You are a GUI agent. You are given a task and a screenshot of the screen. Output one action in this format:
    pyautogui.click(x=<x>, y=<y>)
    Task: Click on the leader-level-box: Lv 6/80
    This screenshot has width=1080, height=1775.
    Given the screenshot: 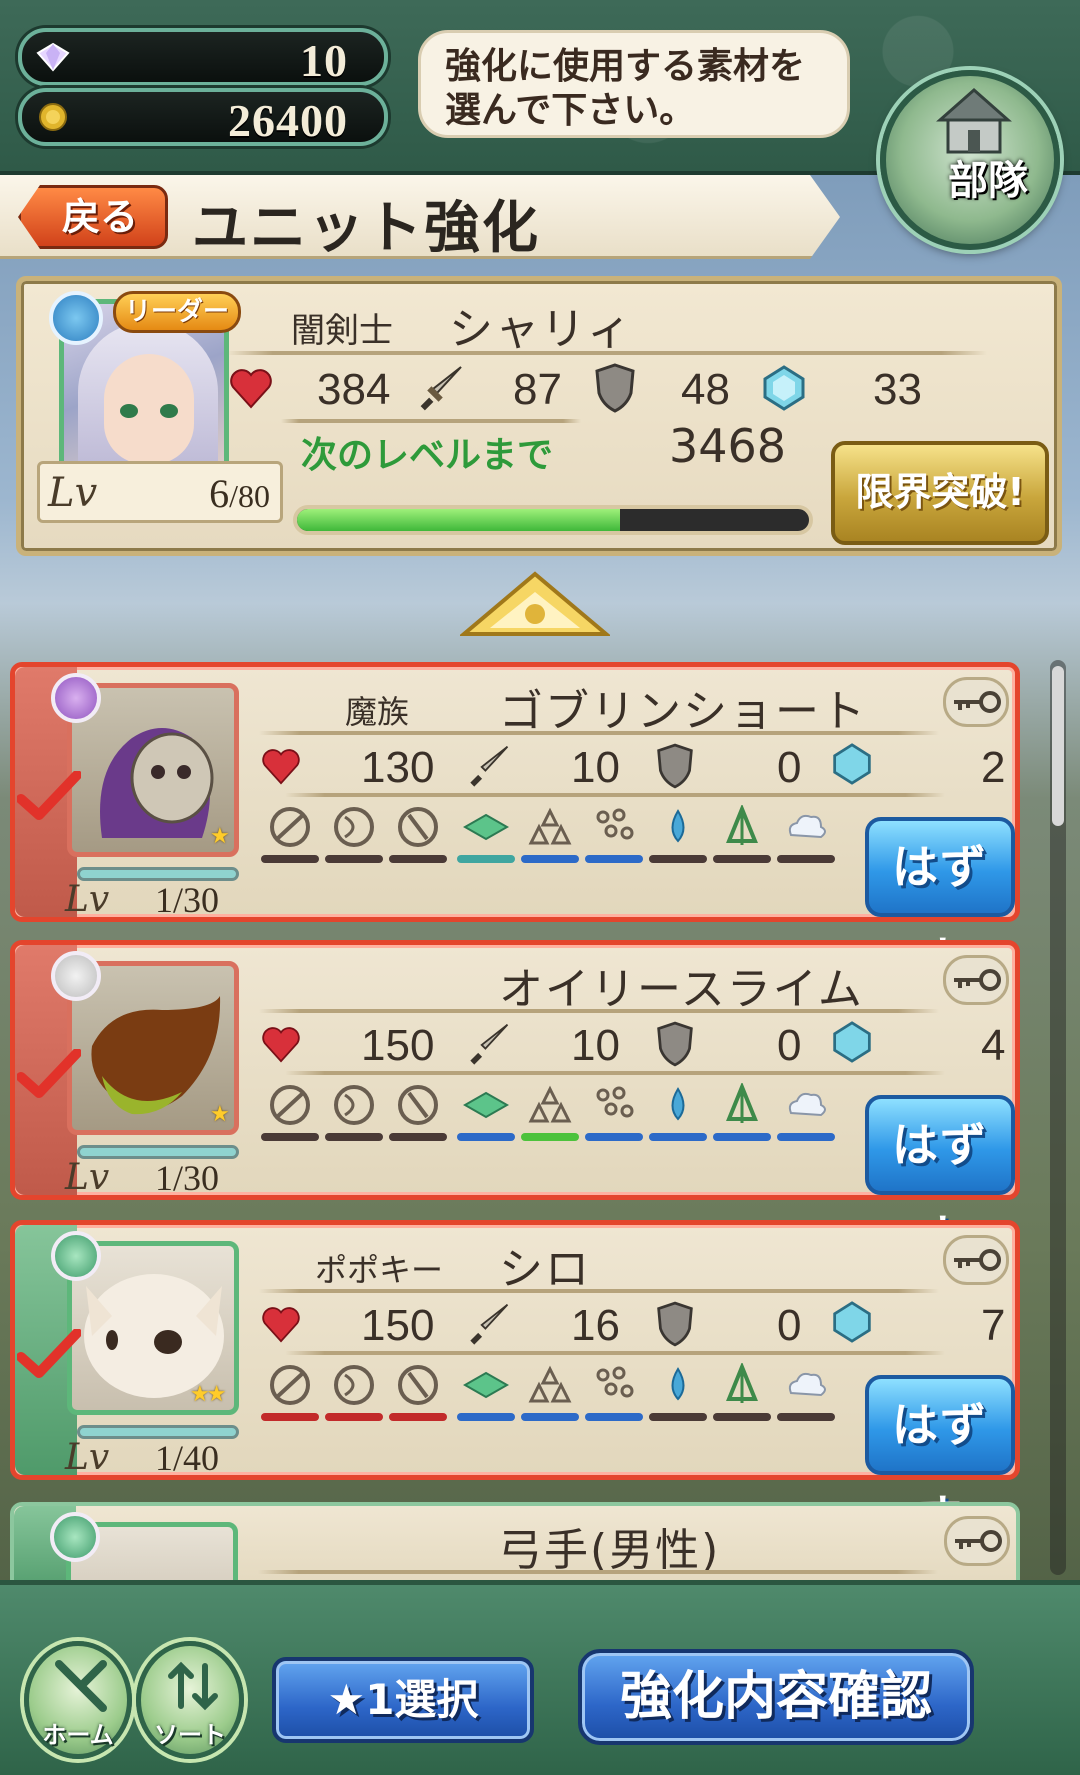 What is the action you would take?
    pyautogui.click(x=160, y=492)
    